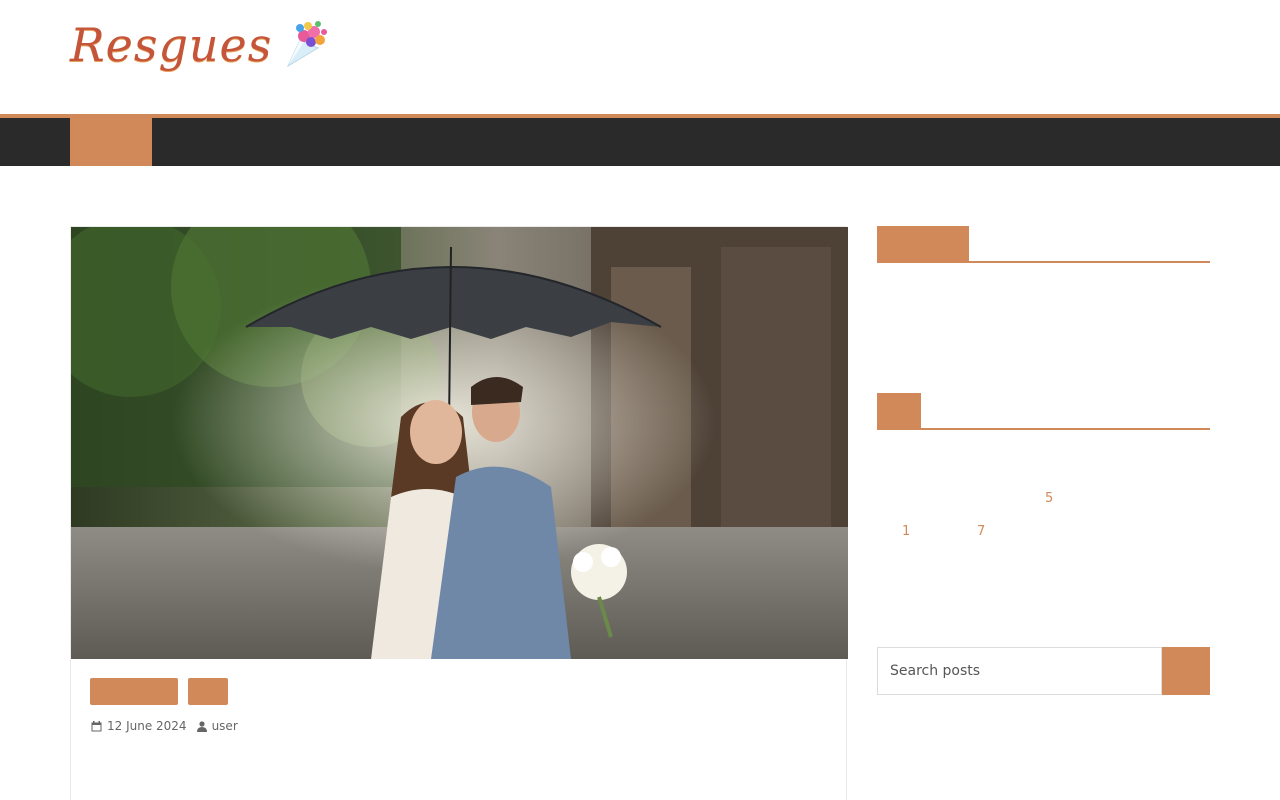 This screenshot has height=800, width=1280. I want to click on calendar-day-link: 1, so click(906, 531).